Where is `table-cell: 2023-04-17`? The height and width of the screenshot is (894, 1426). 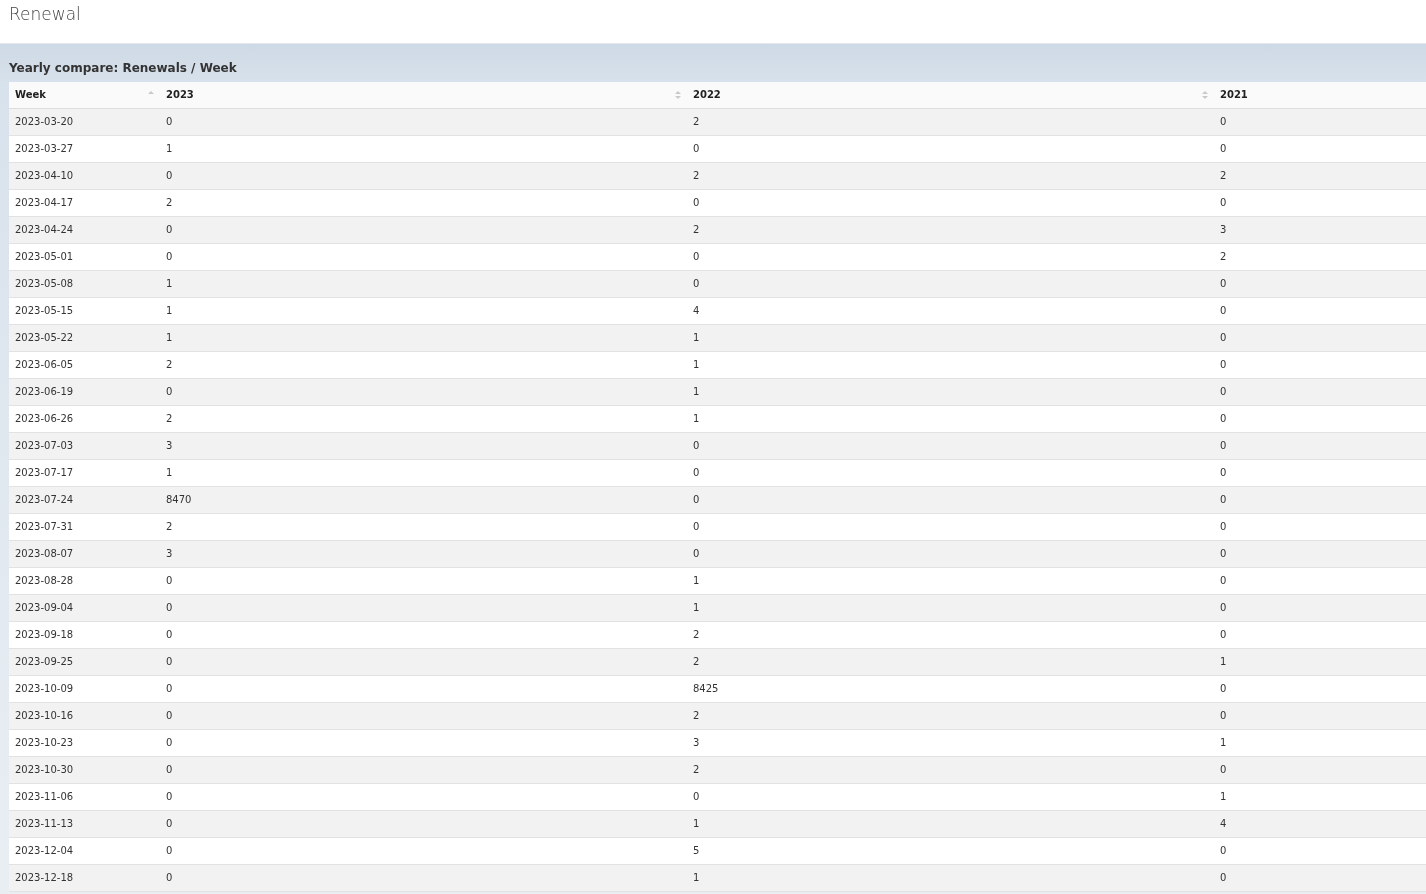 table-cell: 2023-04-17 is located at coordinates (84, 202).